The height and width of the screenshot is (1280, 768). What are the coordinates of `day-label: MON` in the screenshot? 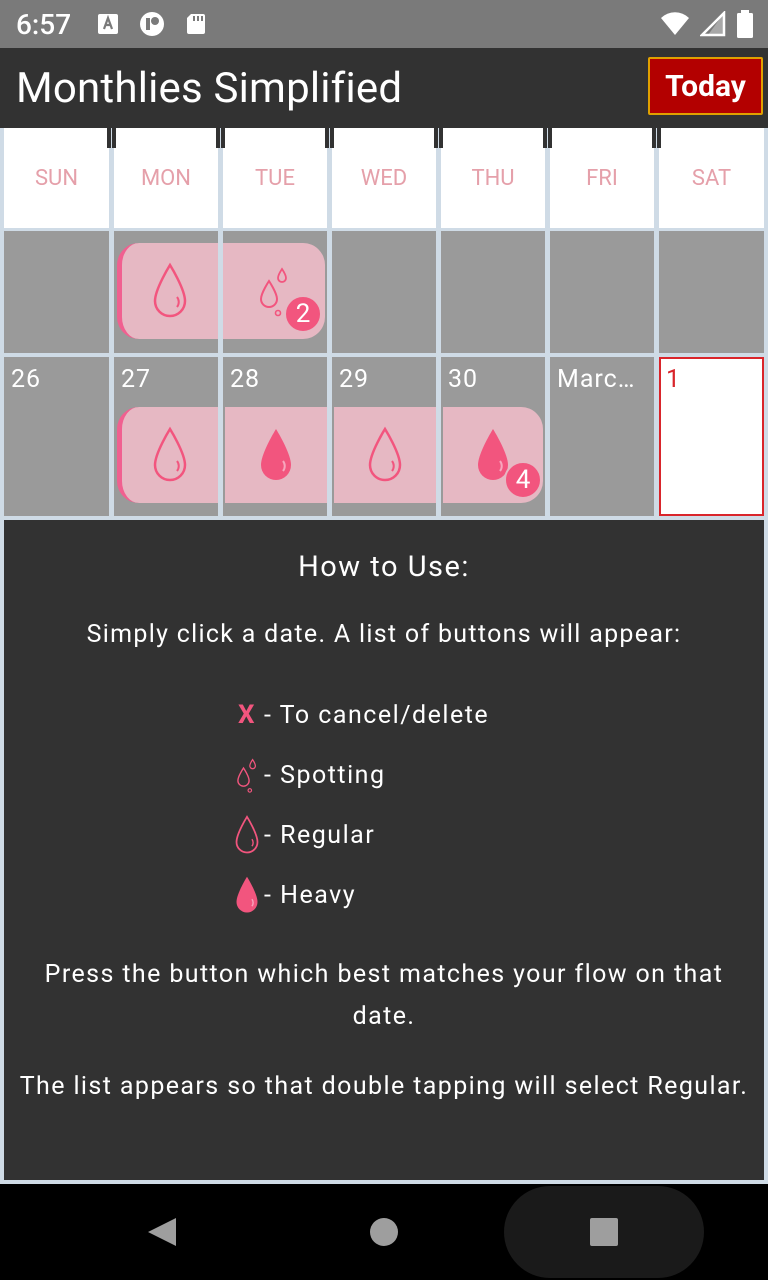 It's located at (166, 178).